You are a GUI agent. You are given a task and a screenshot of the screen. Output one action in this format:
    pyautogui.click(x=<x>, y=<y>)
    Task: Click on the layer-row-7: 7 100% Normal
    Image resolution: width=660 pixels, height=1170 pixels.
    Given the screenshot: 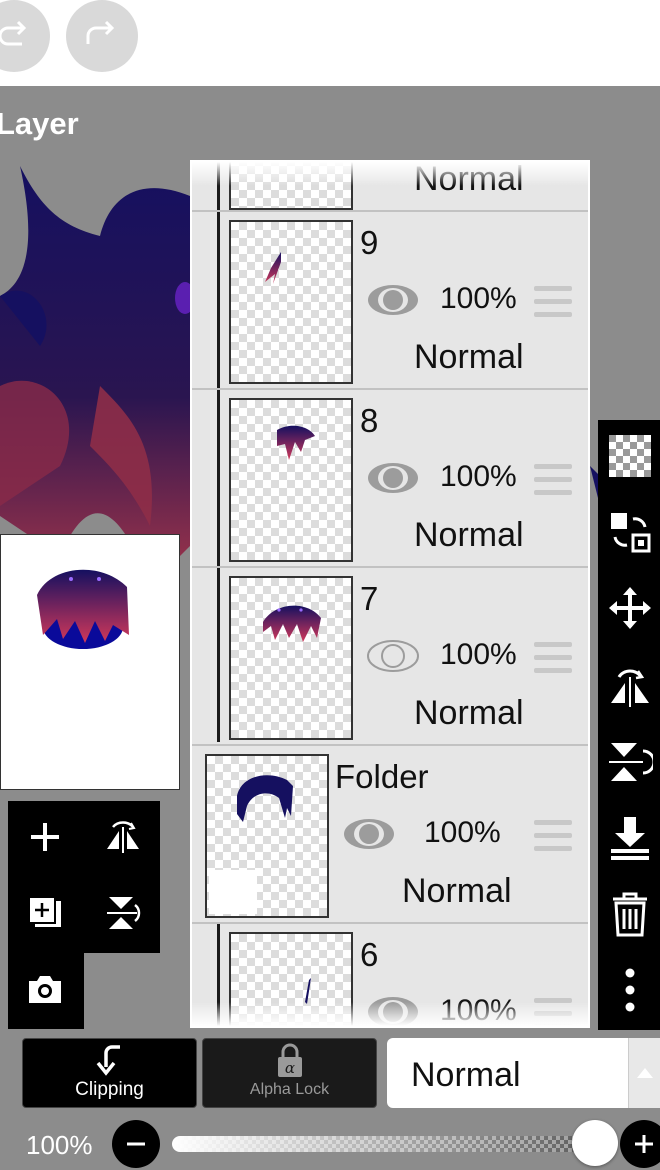 What is the action you would take?
    pyautogui.click(x=390, y=657)
    